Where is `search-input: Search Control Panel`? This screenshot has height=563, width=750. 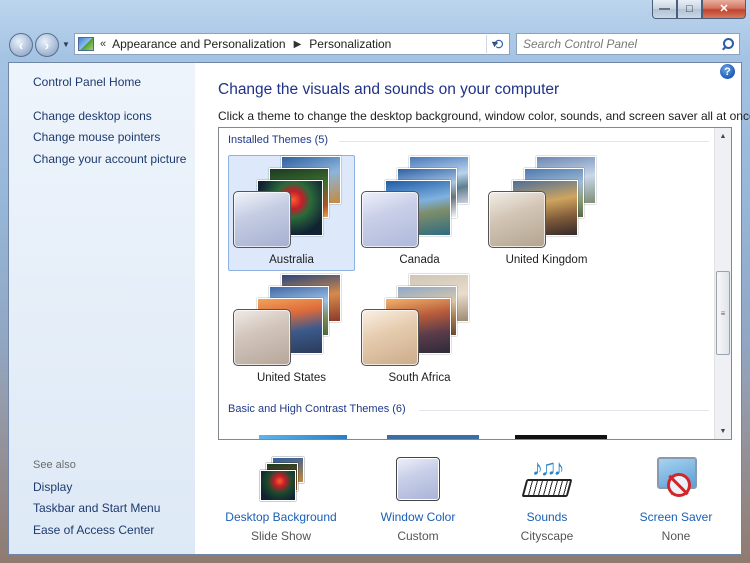
search-input: Search Control Panel is located at coordinates (628, 44).